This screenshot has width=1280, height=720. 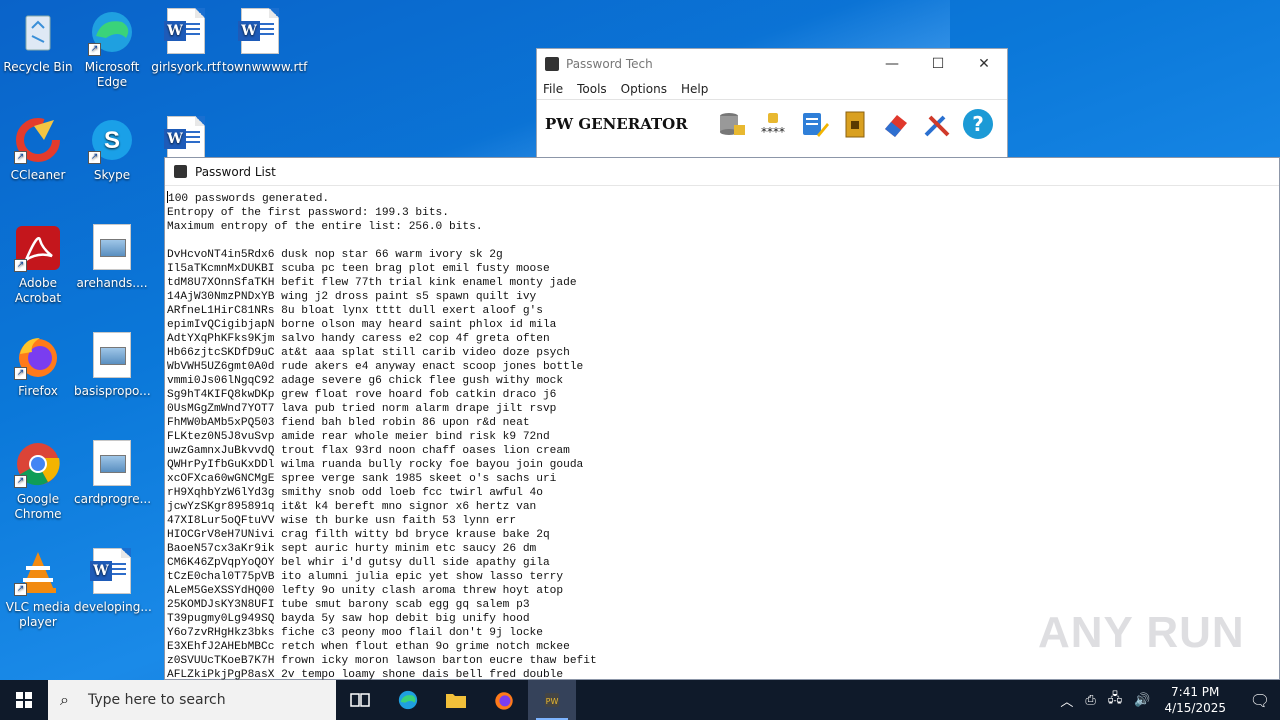 I want to click on clipboard-edit-icon, so click(x=814, y=124).